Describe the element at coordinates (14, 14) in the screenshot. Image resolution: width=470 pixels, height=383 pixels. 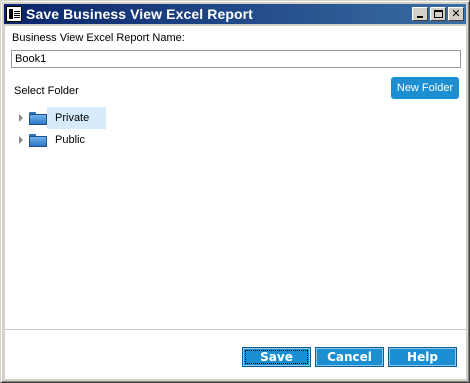
I see `app-document-icon` at that location.